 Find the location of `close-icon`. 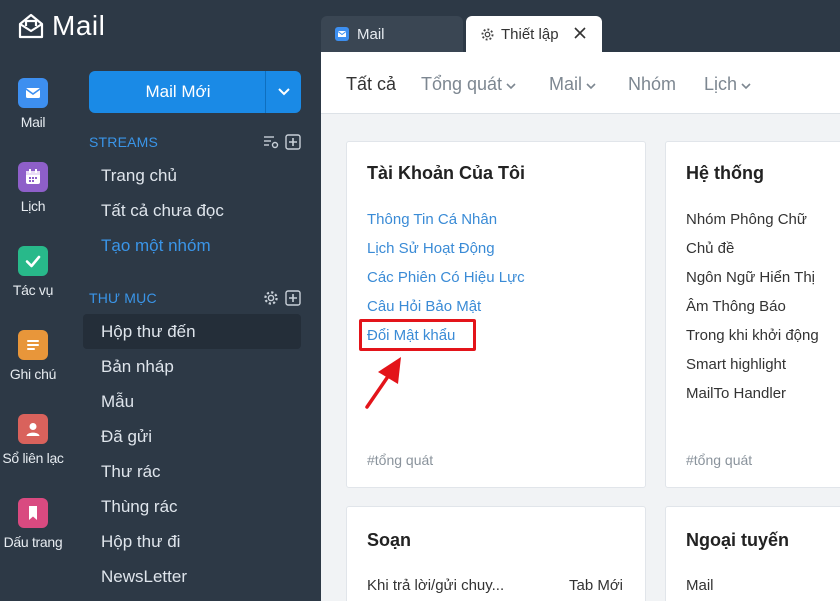

close-icon is located at coordinates (580, 33).